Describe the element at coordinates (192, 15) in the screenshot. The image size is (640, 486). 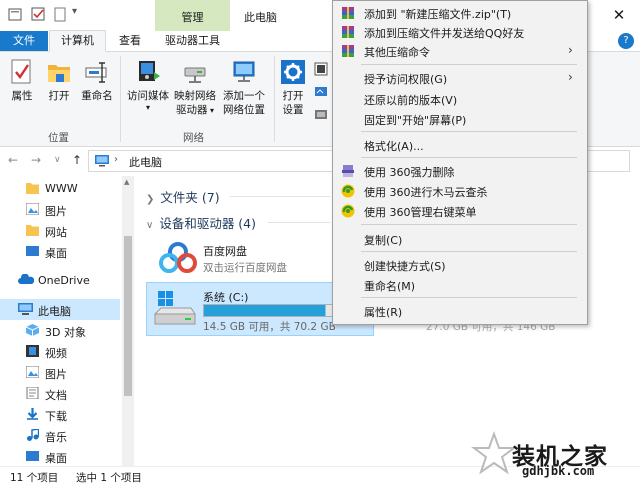
I see `manage-context-tab: 管理` at that location.